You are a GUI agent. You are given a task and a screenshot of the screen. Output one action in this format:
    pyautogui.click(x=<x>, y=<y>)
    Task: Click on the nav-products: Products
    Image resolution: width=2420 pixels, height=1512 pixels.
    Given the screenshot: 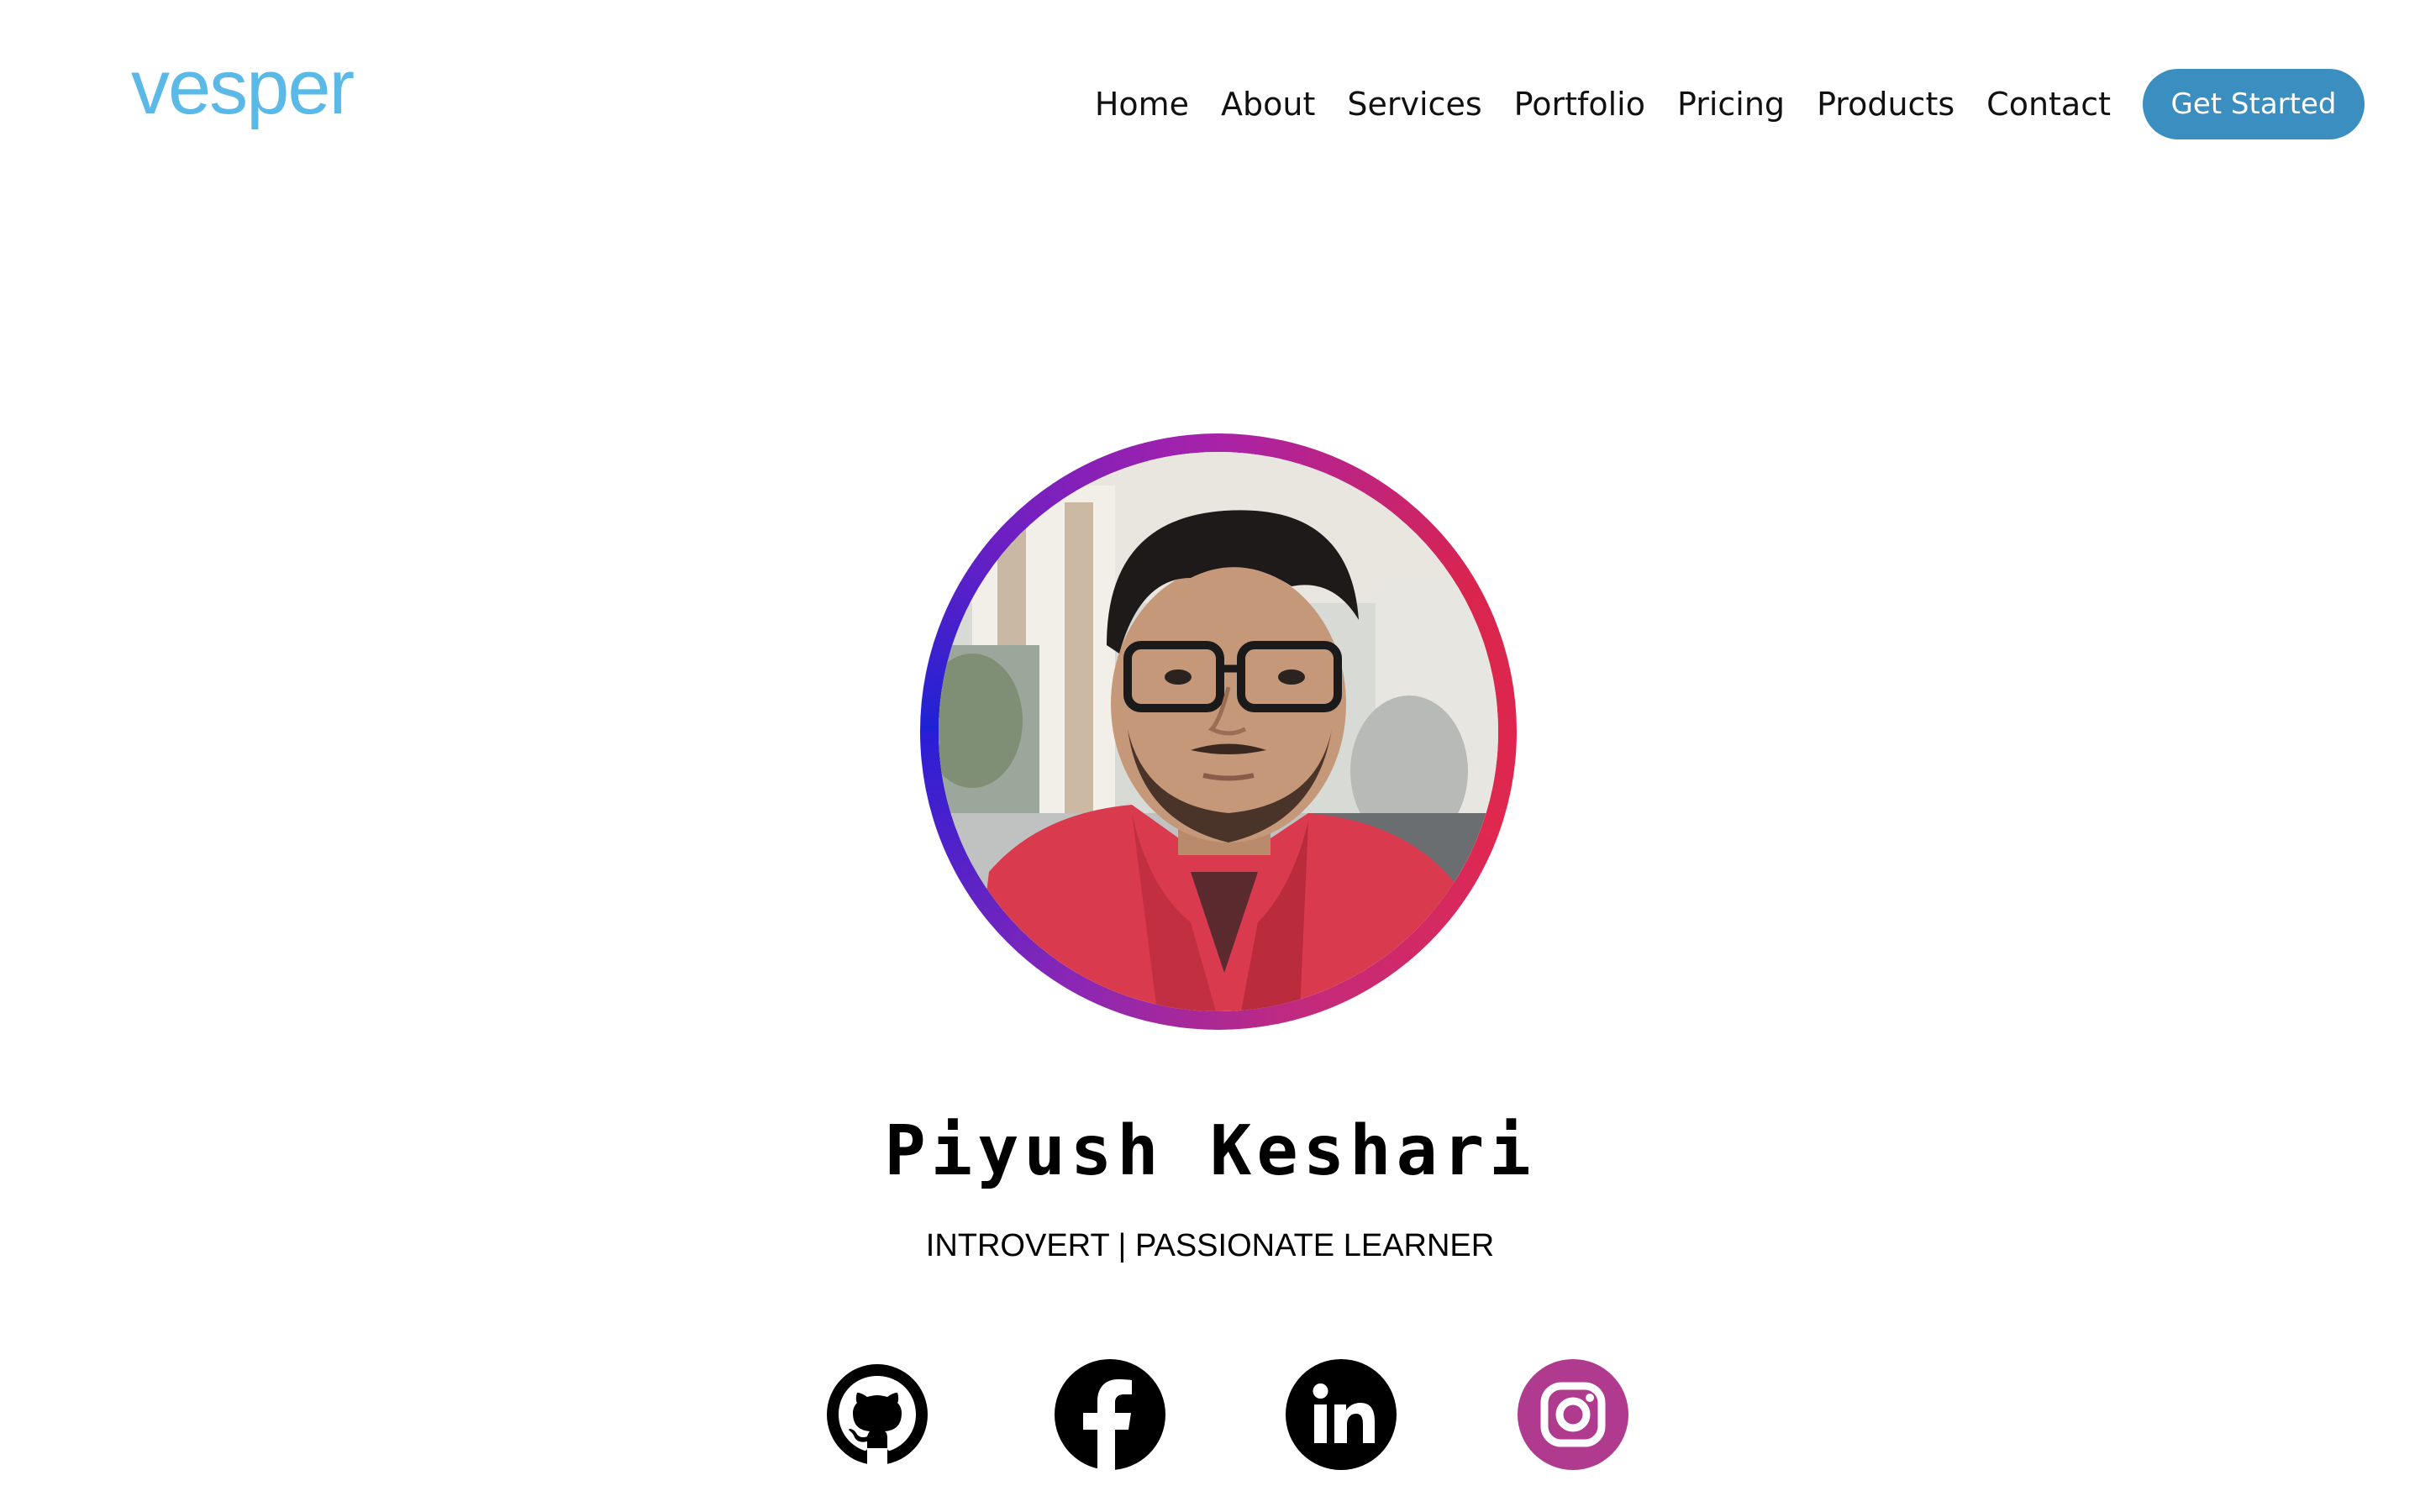 What is the action you would take?
    pyautogui.click(x=1885, y=104)
    